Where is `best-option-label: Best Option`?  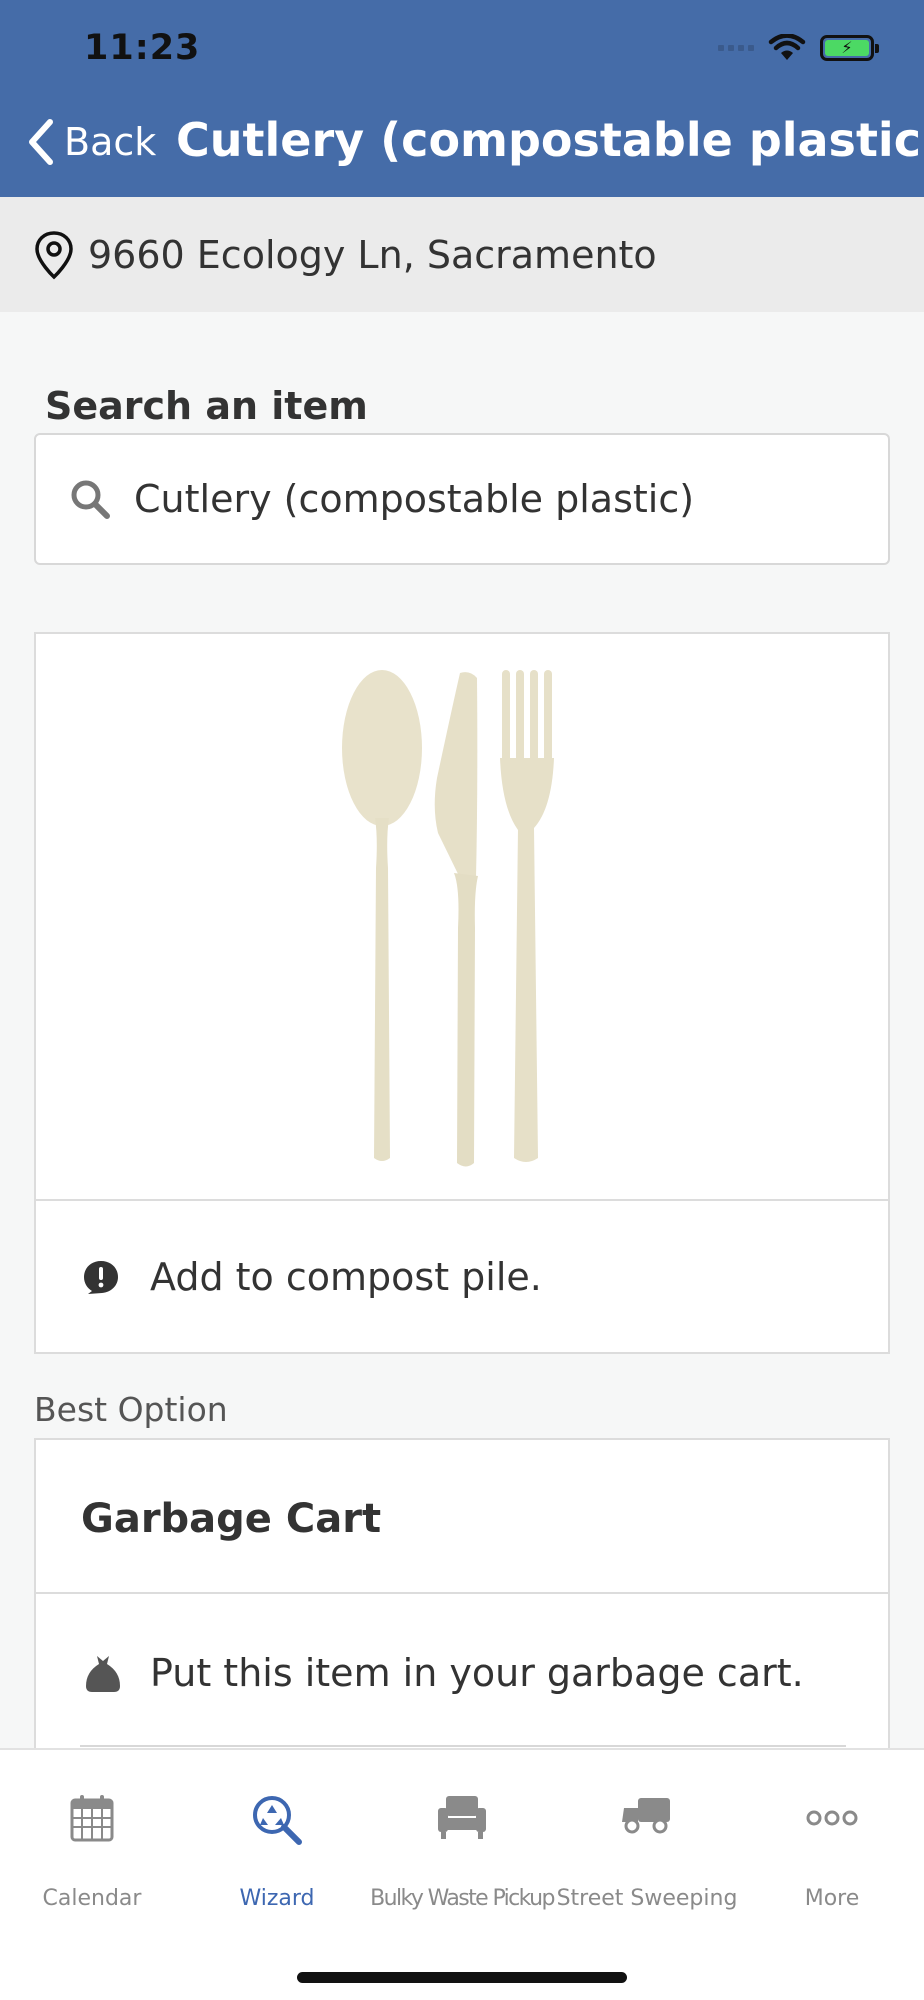 best-option-label: Best Option is located at coordinates (131, 1409).